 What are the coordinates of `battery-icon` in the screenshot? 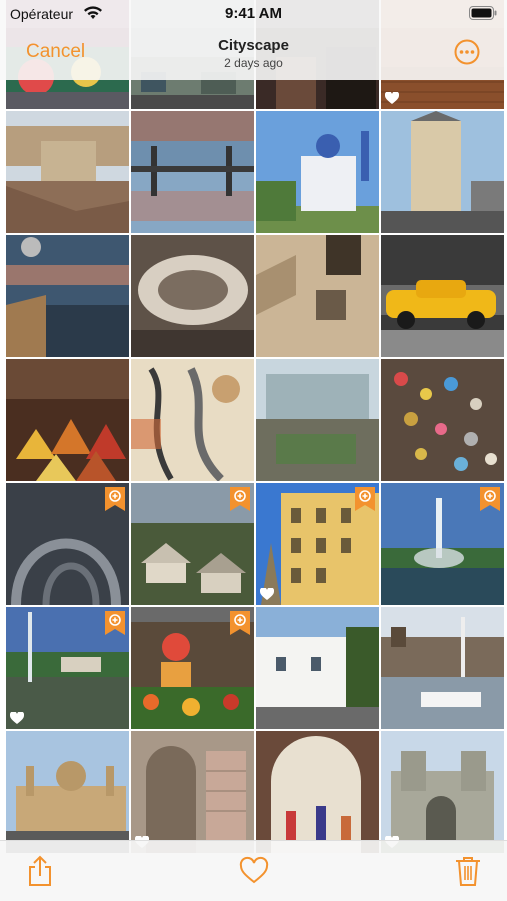 It's located at (483, 13).